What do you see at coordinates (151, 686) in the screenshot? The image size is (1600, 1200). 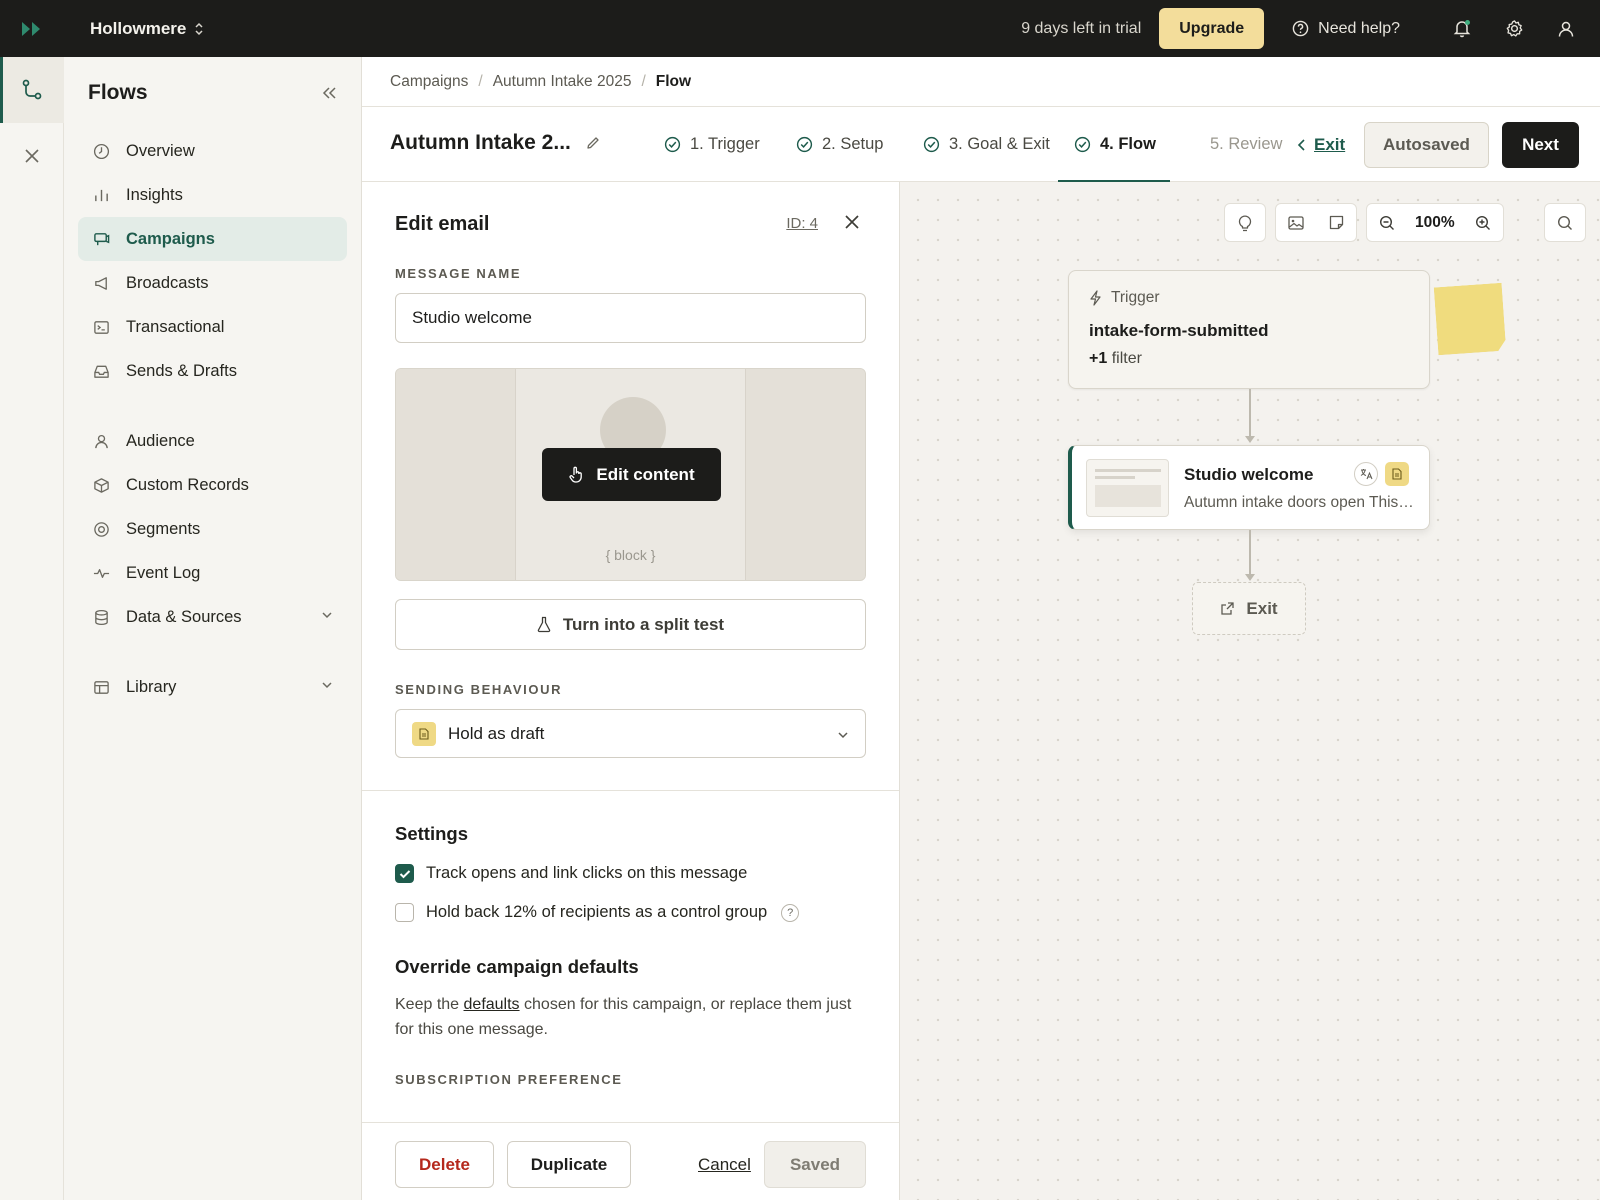 I see `sidebar-item-label: Library` at bounding box center [151, 686].